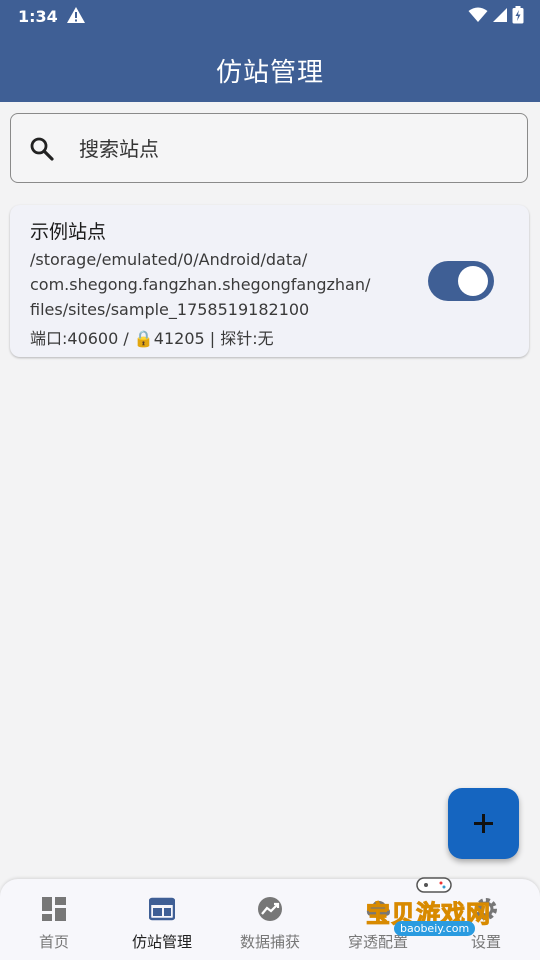  Describe the element at coordinates (518, 17) in the screenshot. I see `battery-icon` at that location.